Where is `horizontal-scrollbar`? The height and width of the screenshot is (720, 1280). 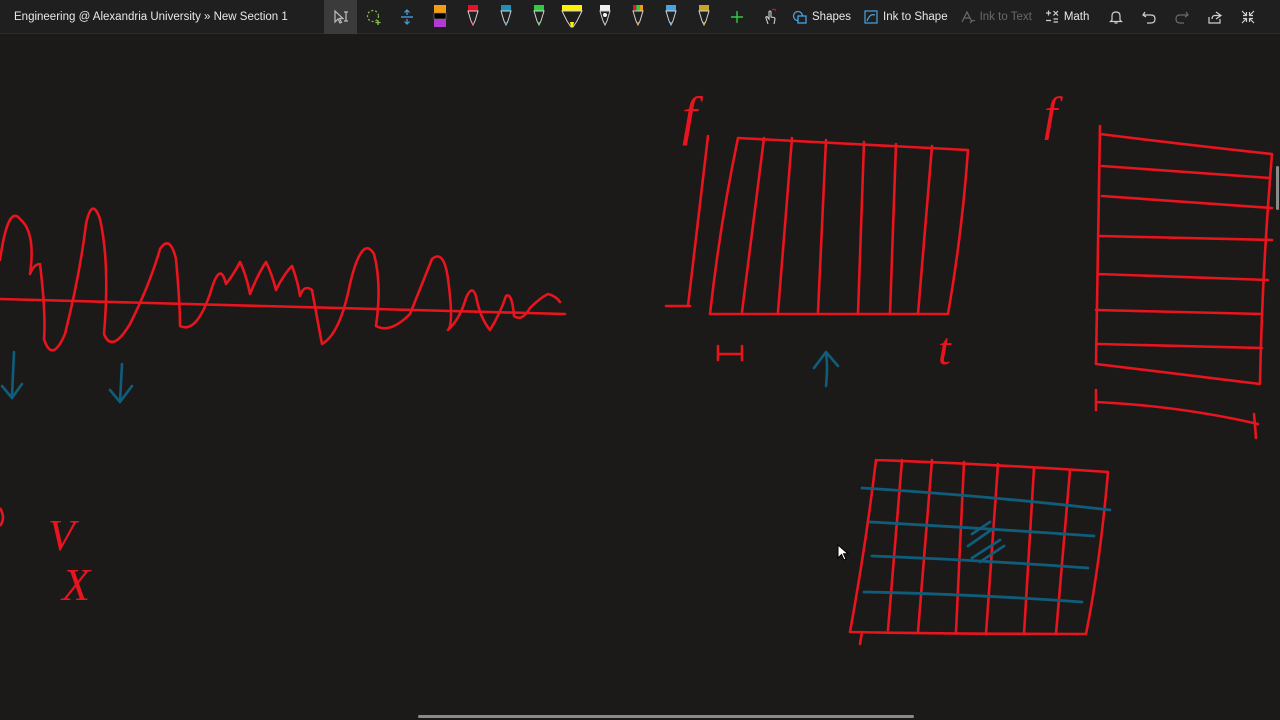
horizontal-scrollbar is located at coordinates (666, 716).